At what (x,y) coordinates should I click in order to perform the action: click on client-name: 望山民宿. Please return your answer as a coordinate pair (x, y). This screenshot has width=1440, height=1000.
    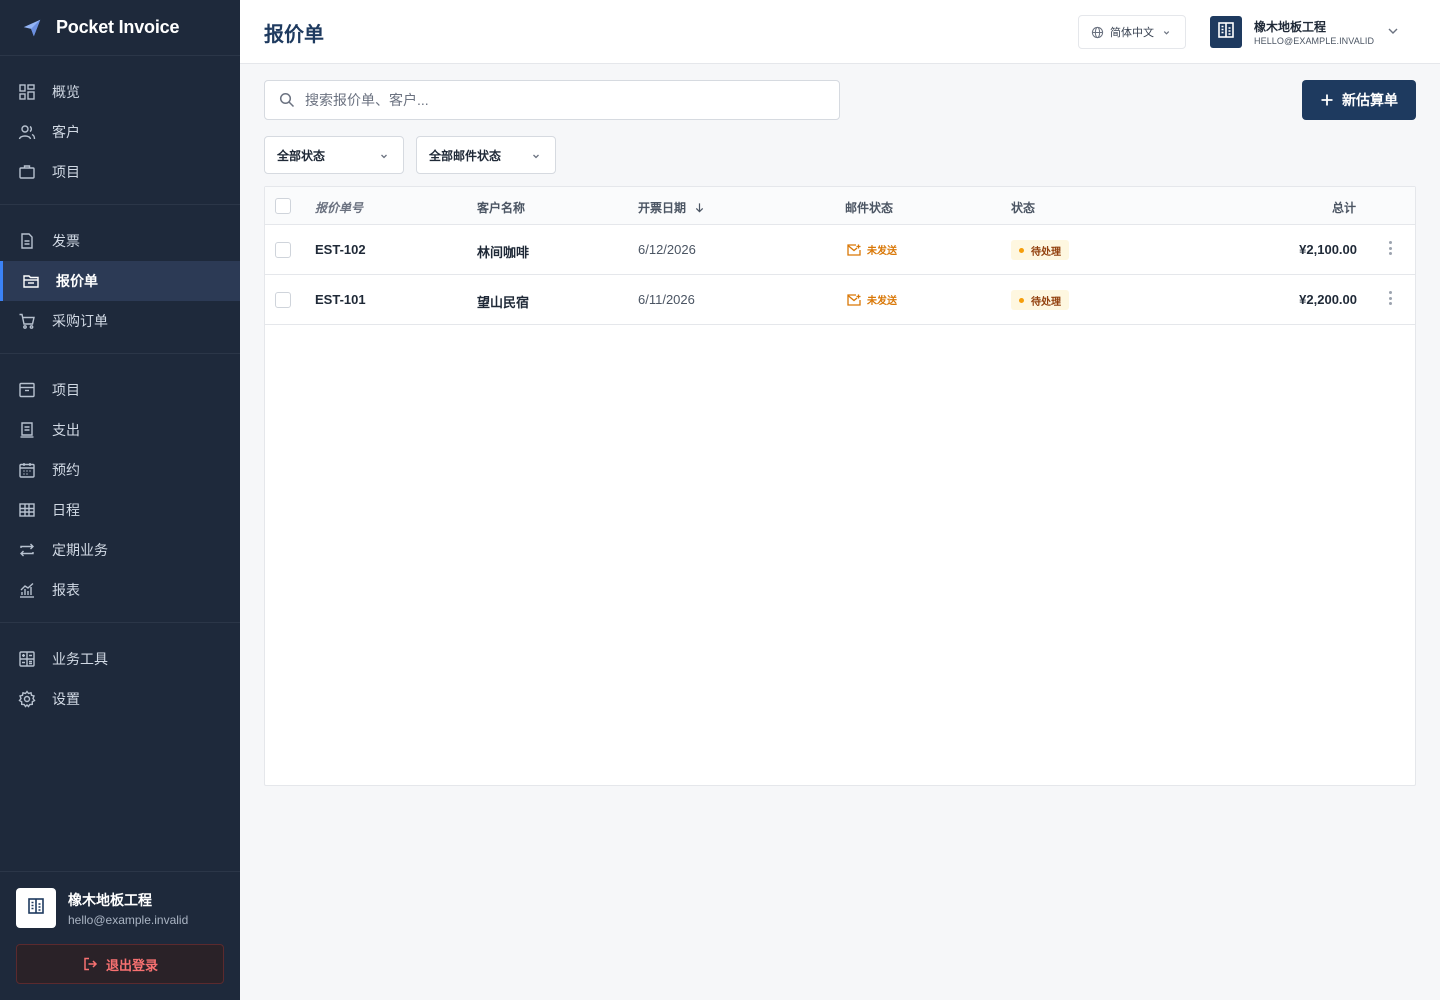
    Looking at the image, I should click on (503, 302).